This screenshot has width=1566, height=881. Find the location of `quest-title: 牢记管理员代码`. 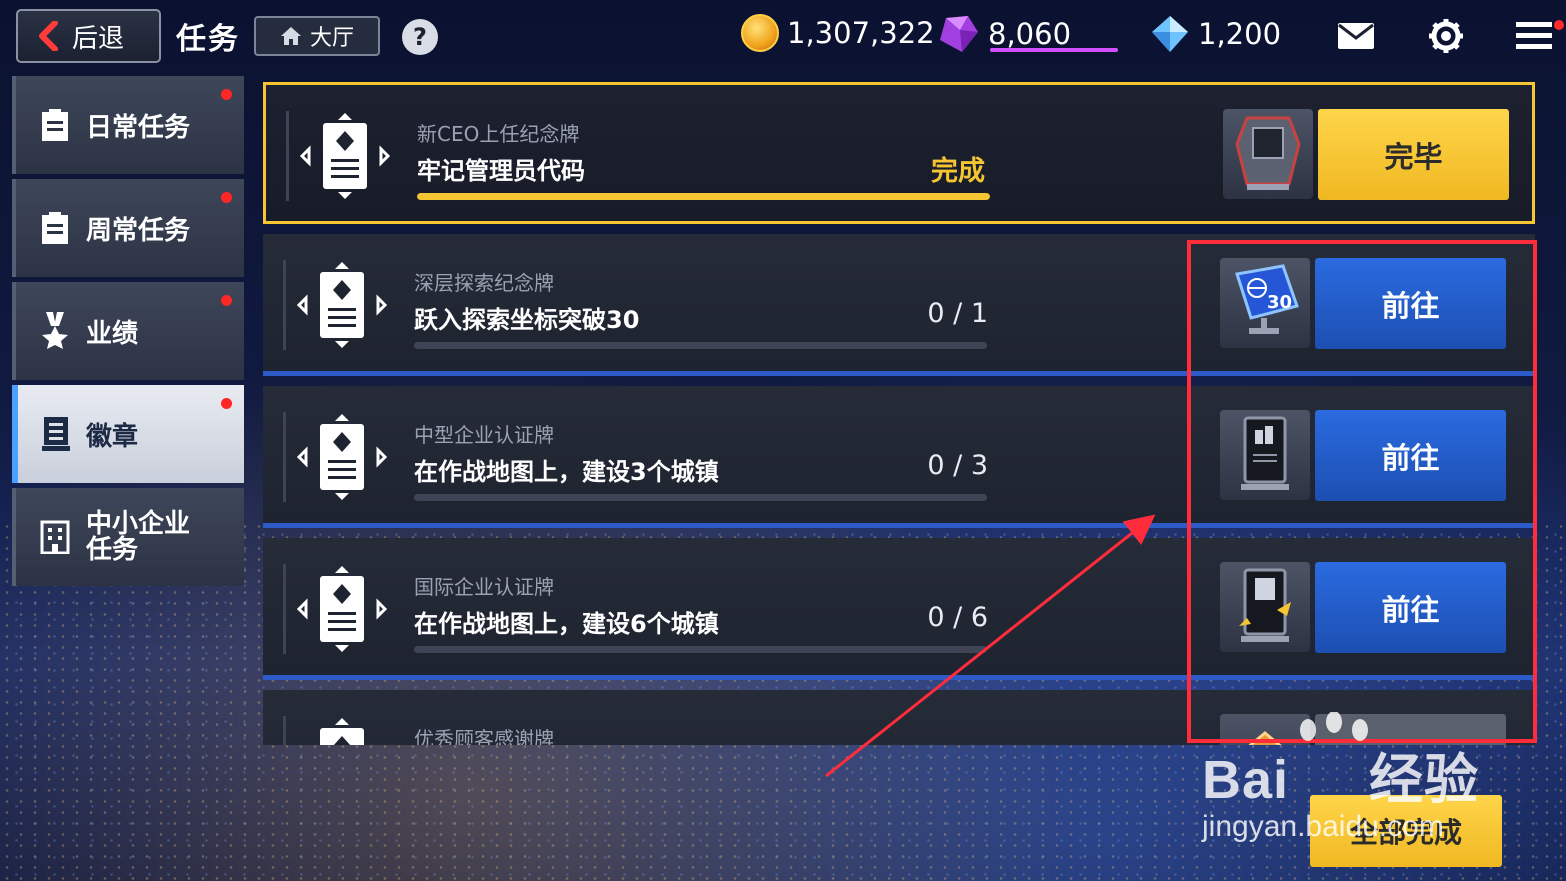

quest-title: 牢记管理员代码 is located at coordinates (501, 171).